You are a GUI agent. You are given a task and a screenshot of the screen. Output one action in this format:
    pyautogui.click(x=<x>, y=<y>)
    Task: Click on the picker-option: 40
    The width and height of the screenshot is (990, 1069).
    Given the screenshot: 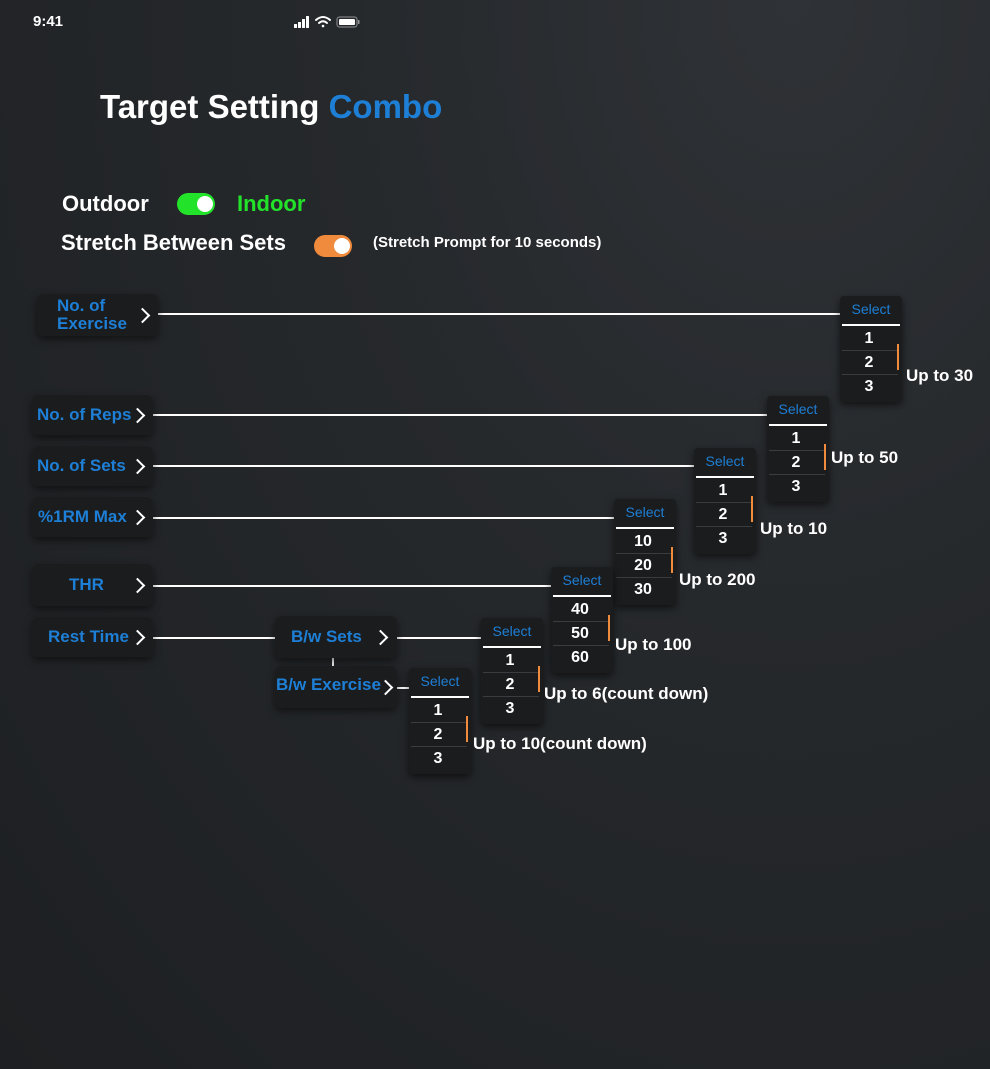 What is the action you would take?
    pyautogui.click(x=580, y=610)
    